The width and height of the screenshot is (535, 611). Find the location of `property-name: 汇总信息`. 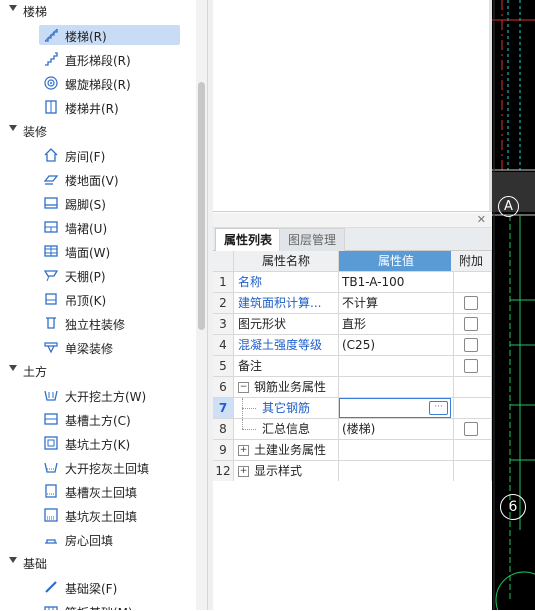

property-name: 汇总信息 is located at coordinates (286, 429).